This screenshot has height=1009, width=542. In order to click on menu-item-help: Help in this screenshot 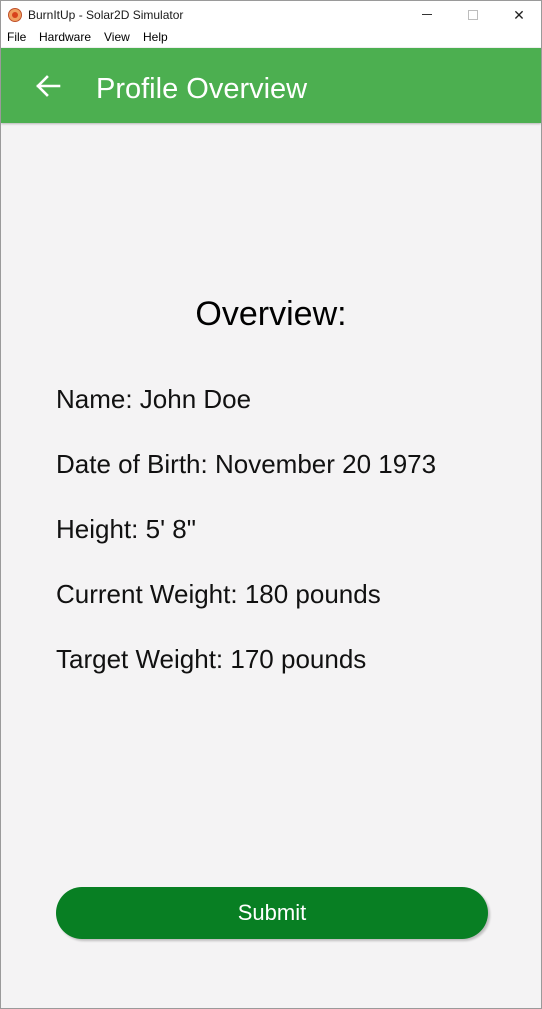, I will do `click(155, 37)`.